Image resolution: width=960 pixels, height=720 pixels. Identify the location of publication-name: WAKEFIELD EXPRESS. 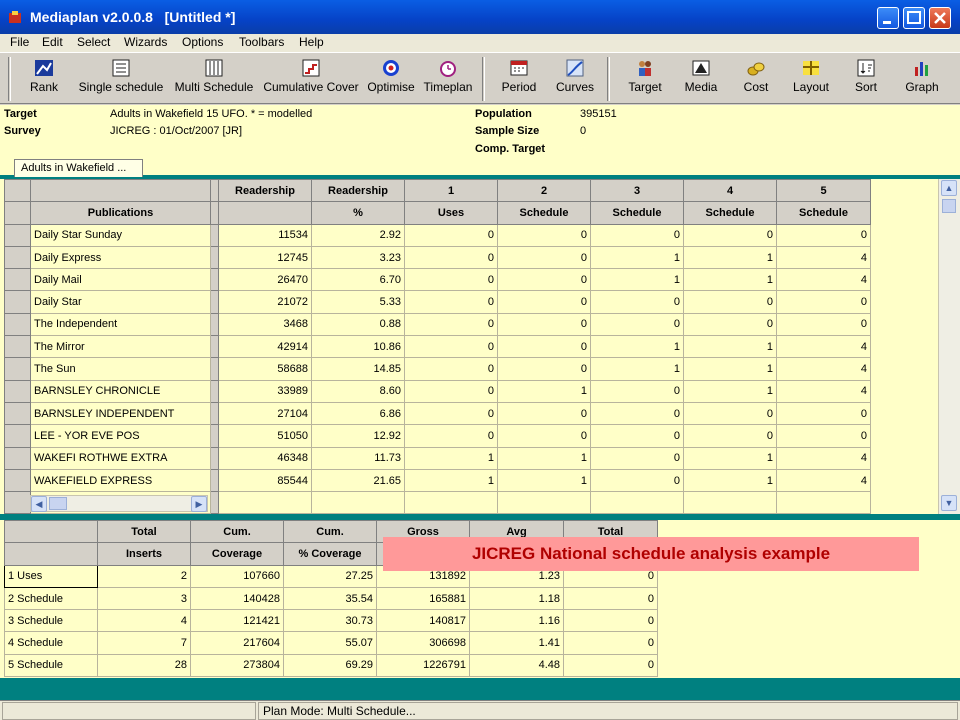
(120, 480).